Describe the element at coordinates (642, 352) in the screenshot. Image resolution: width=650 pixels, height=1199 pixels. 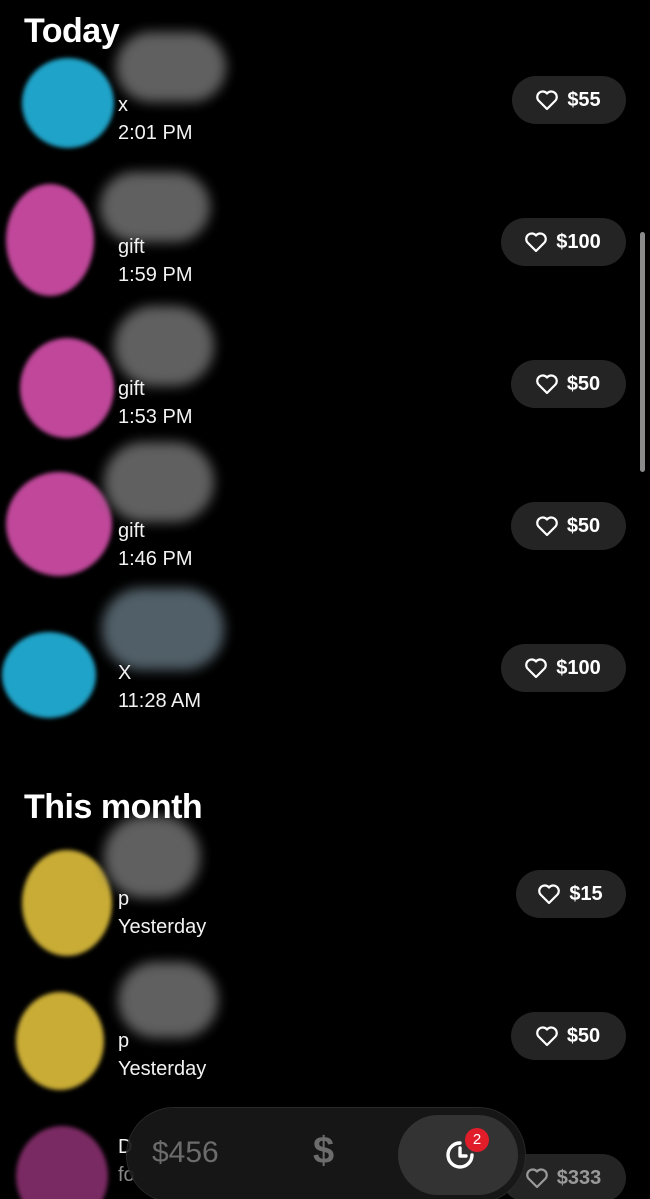
I see `scrollbar` at that location.